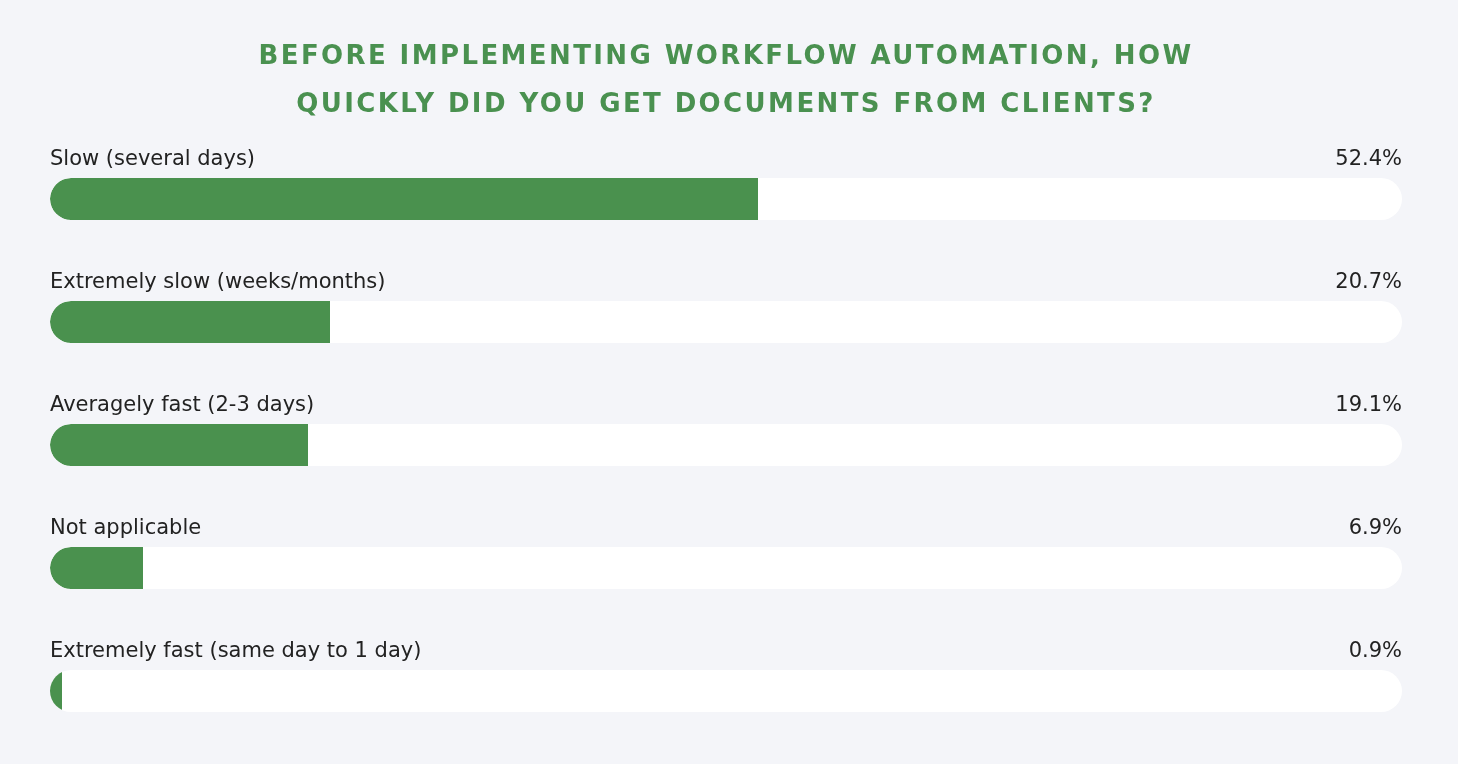  What do you see at coordinates (1368, 281) in the screenshot?
I see `percentage-value: 20.7%` at bounding box center [1368, 281].